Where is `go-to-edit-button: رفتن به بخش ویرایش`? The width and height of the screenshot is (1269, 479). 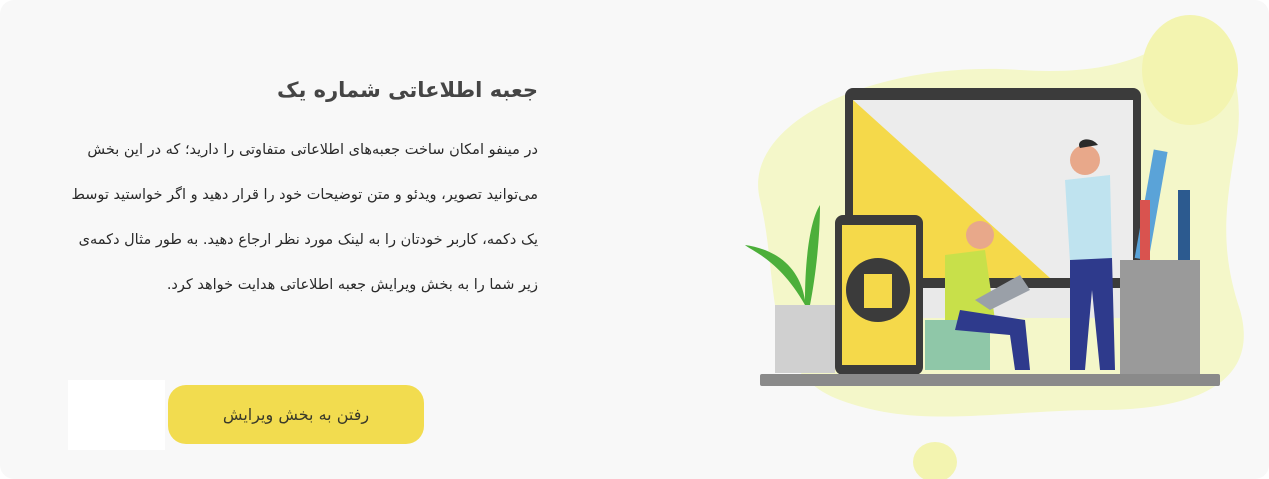 go-to-edit-button: رفتن به بخش ویرایش is located at coordinates (296, 414).